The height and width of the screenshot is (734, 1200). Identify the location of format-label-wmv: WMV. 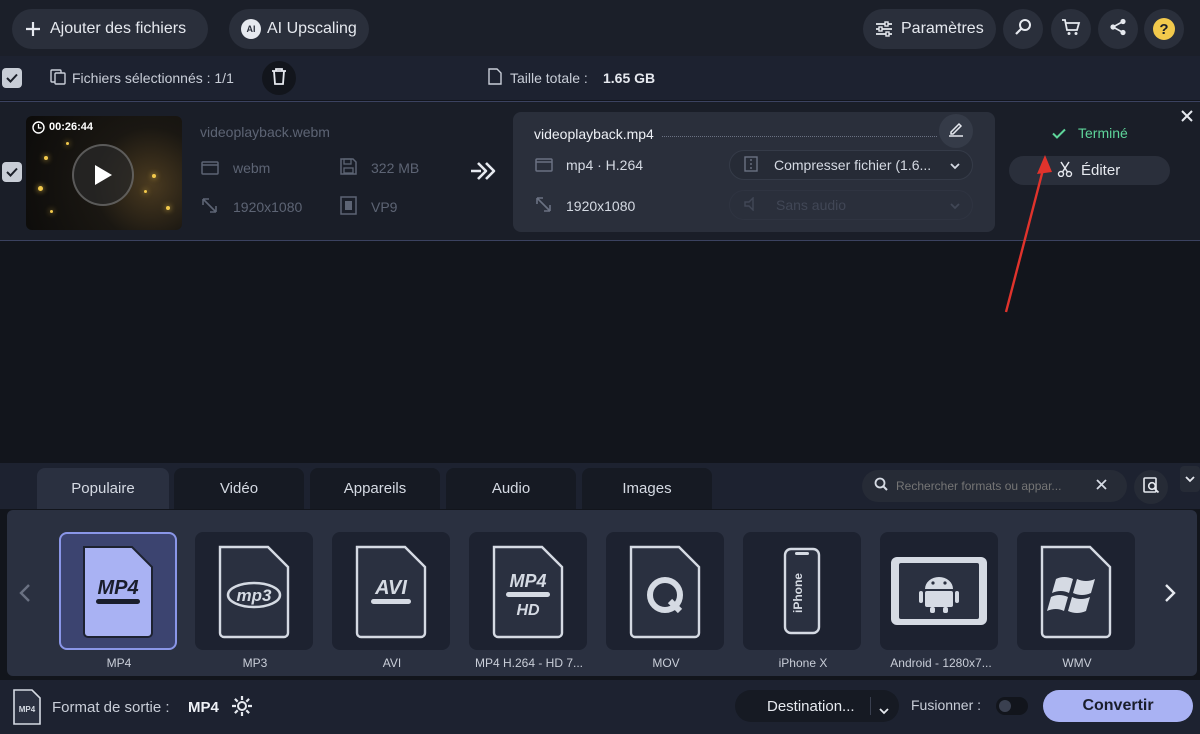
(1077, 663).